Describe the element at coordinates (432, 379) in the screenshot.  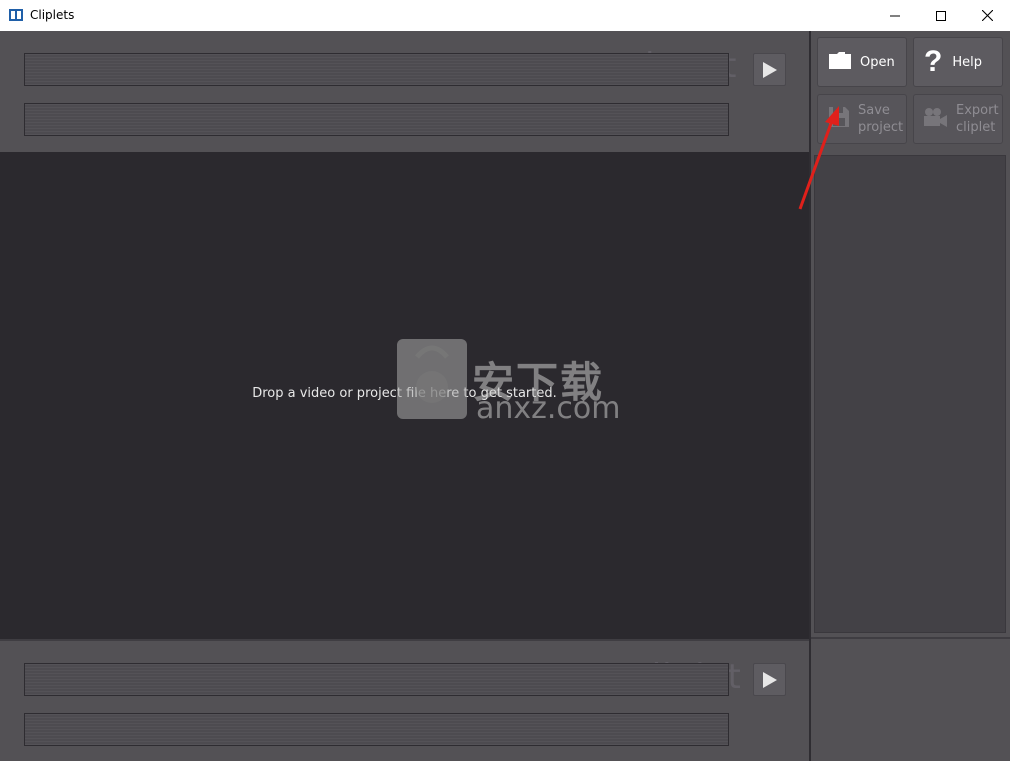
I see `watermark-logo` at that location.